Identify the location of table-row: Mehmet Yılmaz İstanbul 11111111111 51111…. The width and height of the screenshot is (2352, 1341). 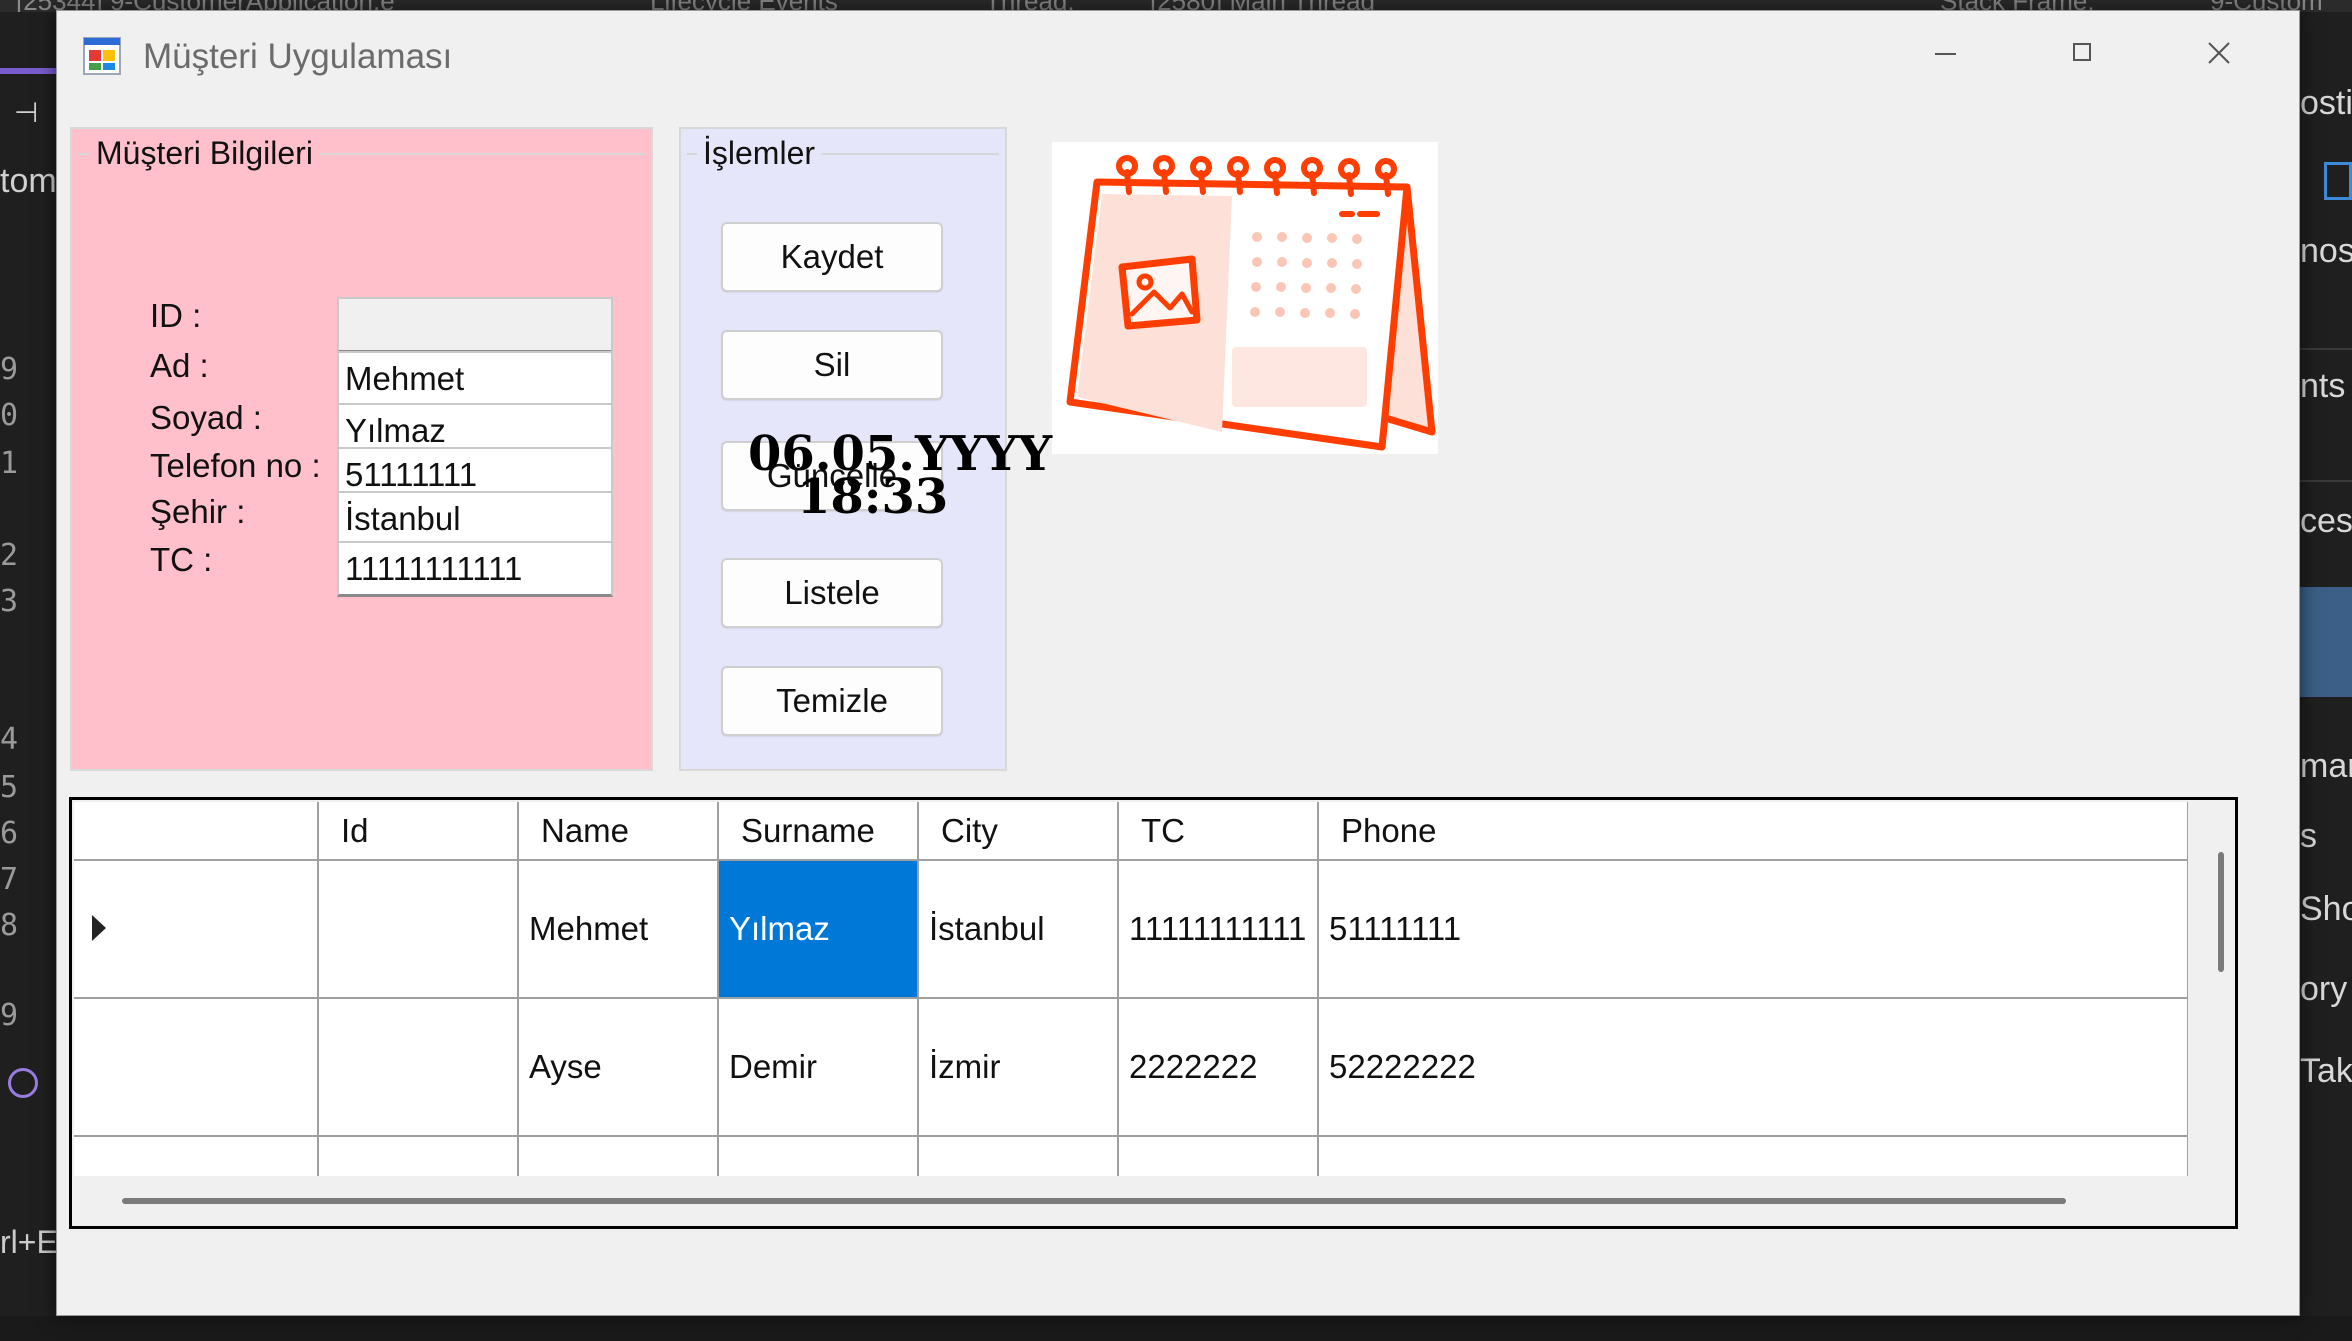
(1131, 929).